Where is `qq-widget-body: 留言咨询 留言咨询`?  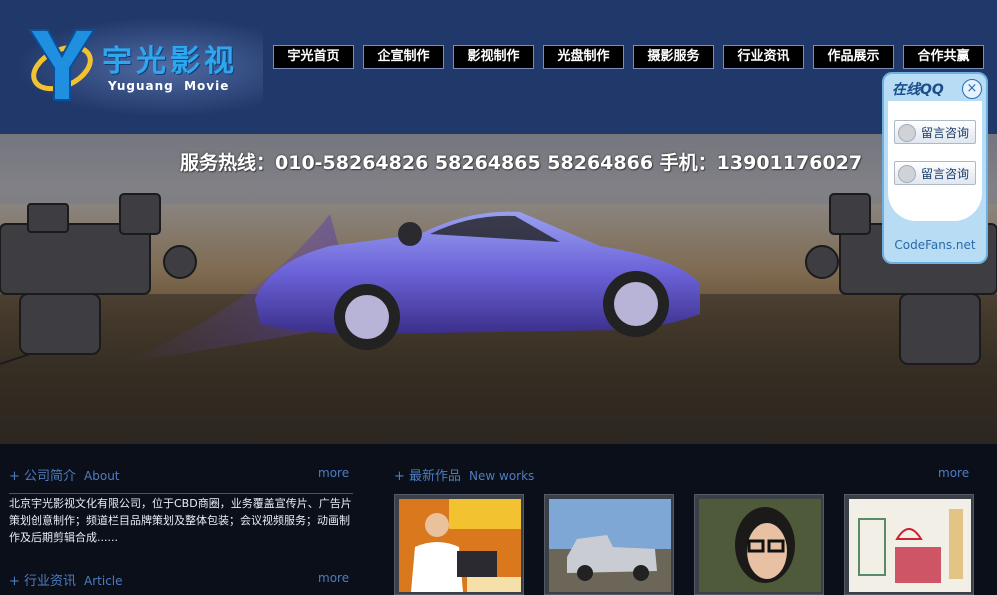
qq-widget-body: 留言咨询 留言咨询 is located at coordinates (935, 161).